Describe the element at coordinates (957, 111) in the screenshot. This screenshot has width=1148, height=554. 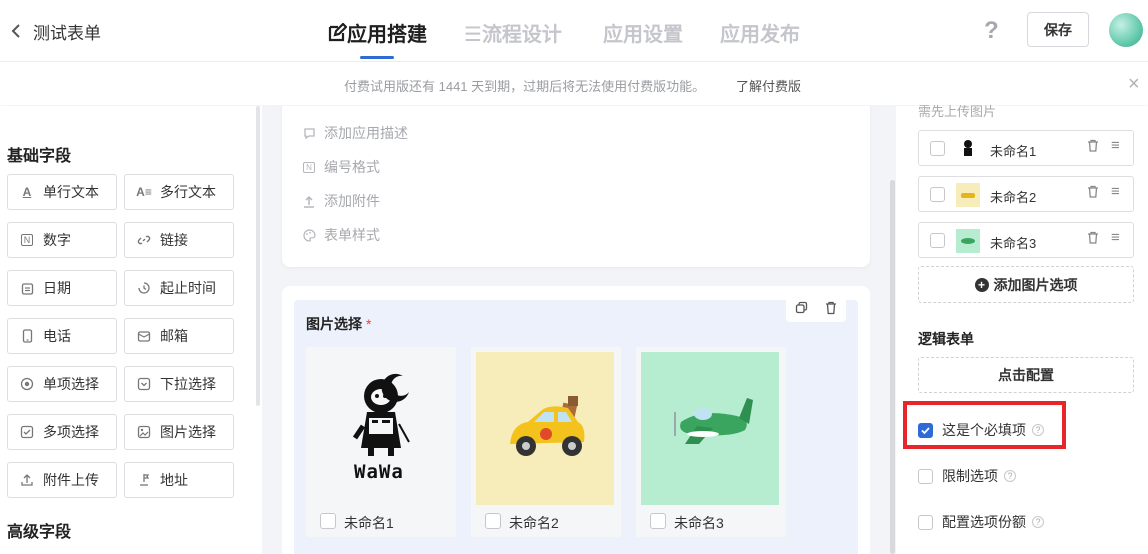
I see `upload-hint: 需先上传图片` at that location.